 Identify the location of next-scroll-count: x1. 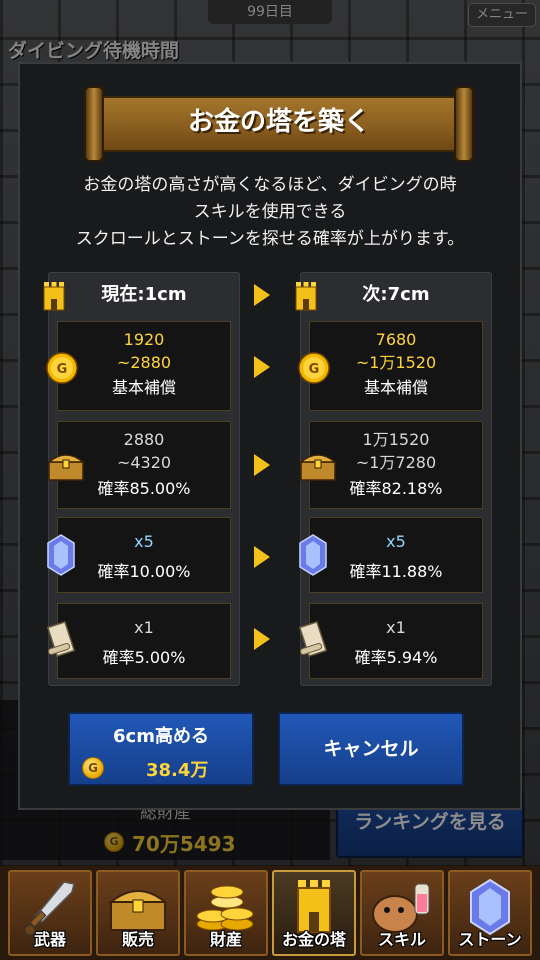
(396, 627).